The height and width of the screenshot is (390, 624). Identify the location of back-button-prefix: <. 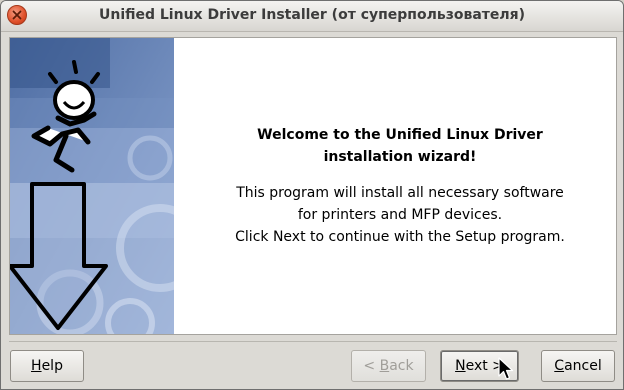
(371, 366).